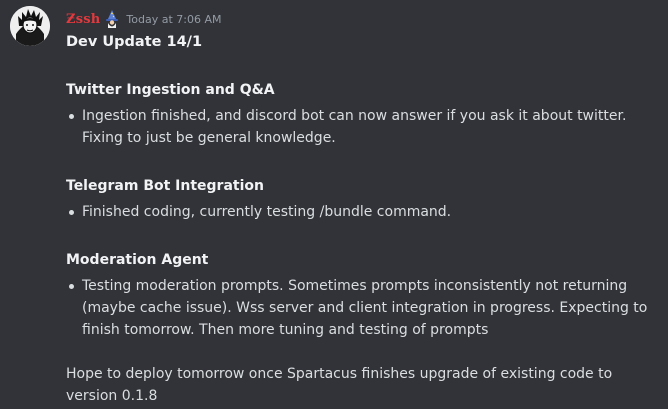 This screenshot has height=409, width=668. What do you see at coordinates (83, 19) in the screenshot?
I see `author-name: Ƶssh` at bounding box center [83, 19].